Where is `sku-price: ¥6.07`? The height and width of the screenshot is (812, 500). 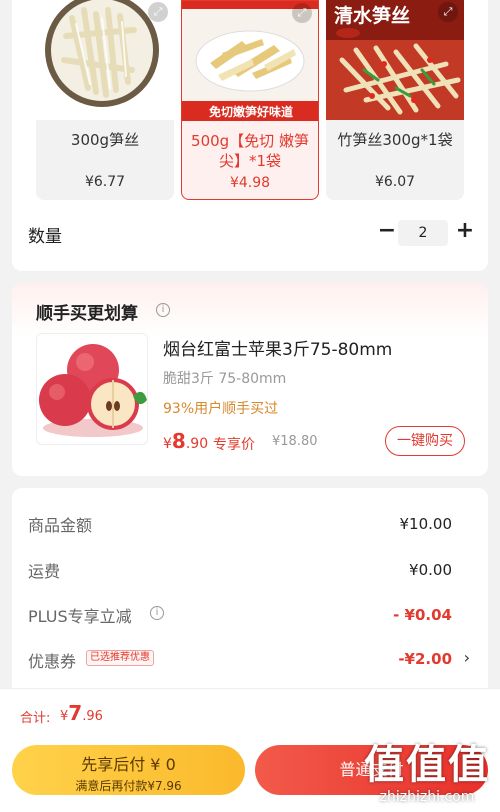 sku-price: ¥6.07 is located at coordinates (395, 182).